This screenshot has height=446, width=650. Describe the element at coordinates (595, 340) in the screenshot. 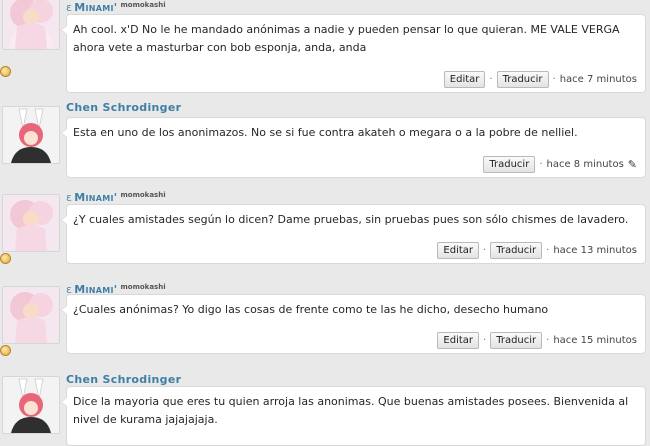

I see `comment-time: hace 15 minutos` at that location.